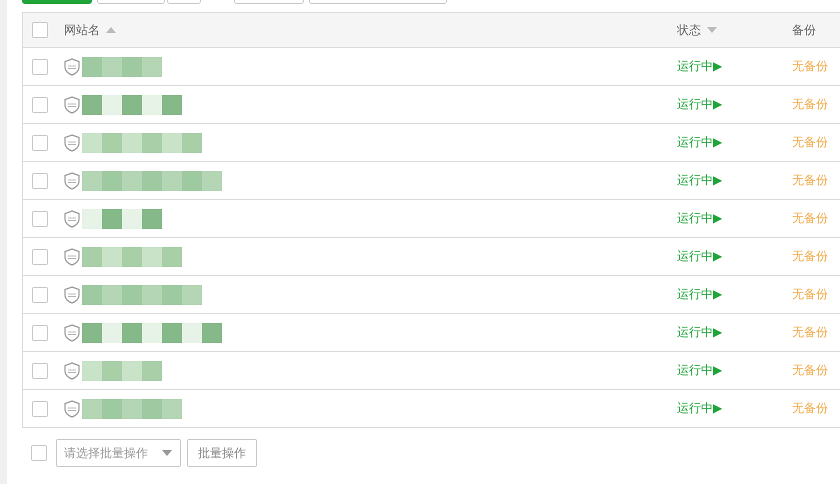 The width and height of the screenshot is (840, 484). Describe the element at coordinates (689, 30) in the screenshot. I see `column-header: 状态` at that location.